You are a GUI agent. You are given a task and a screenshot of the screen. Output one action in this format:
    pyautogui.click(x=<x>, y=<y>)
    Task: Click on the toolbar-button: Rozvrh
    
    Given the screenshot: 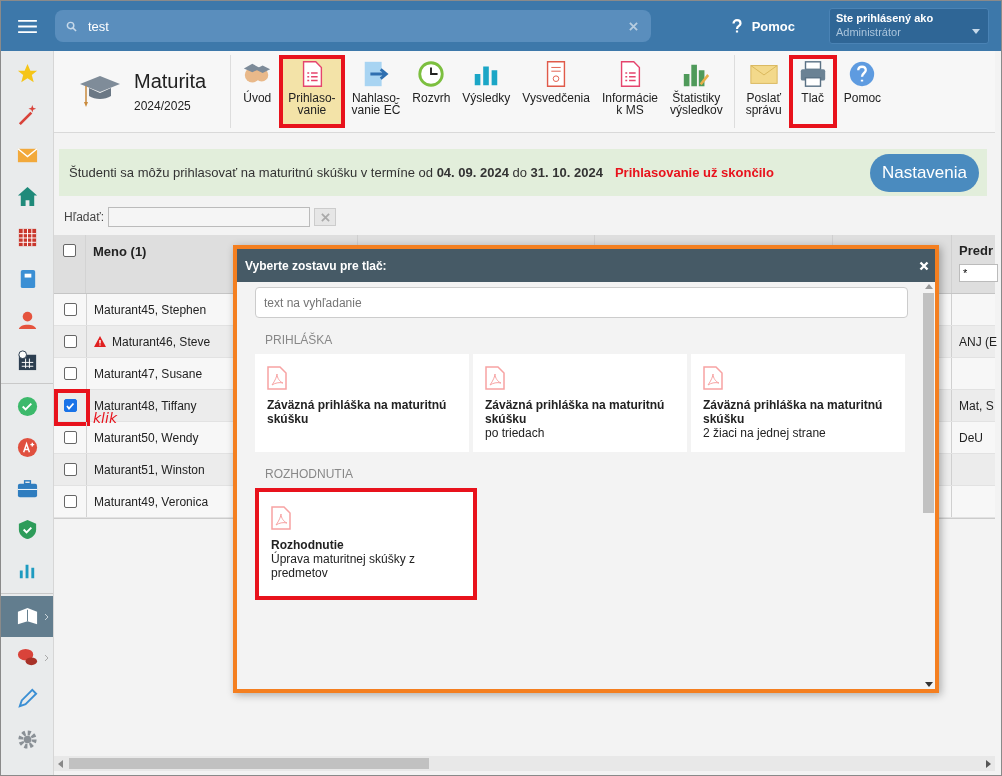 What is the action you would take?
    pyautogui.click(x=431, y=91)
    